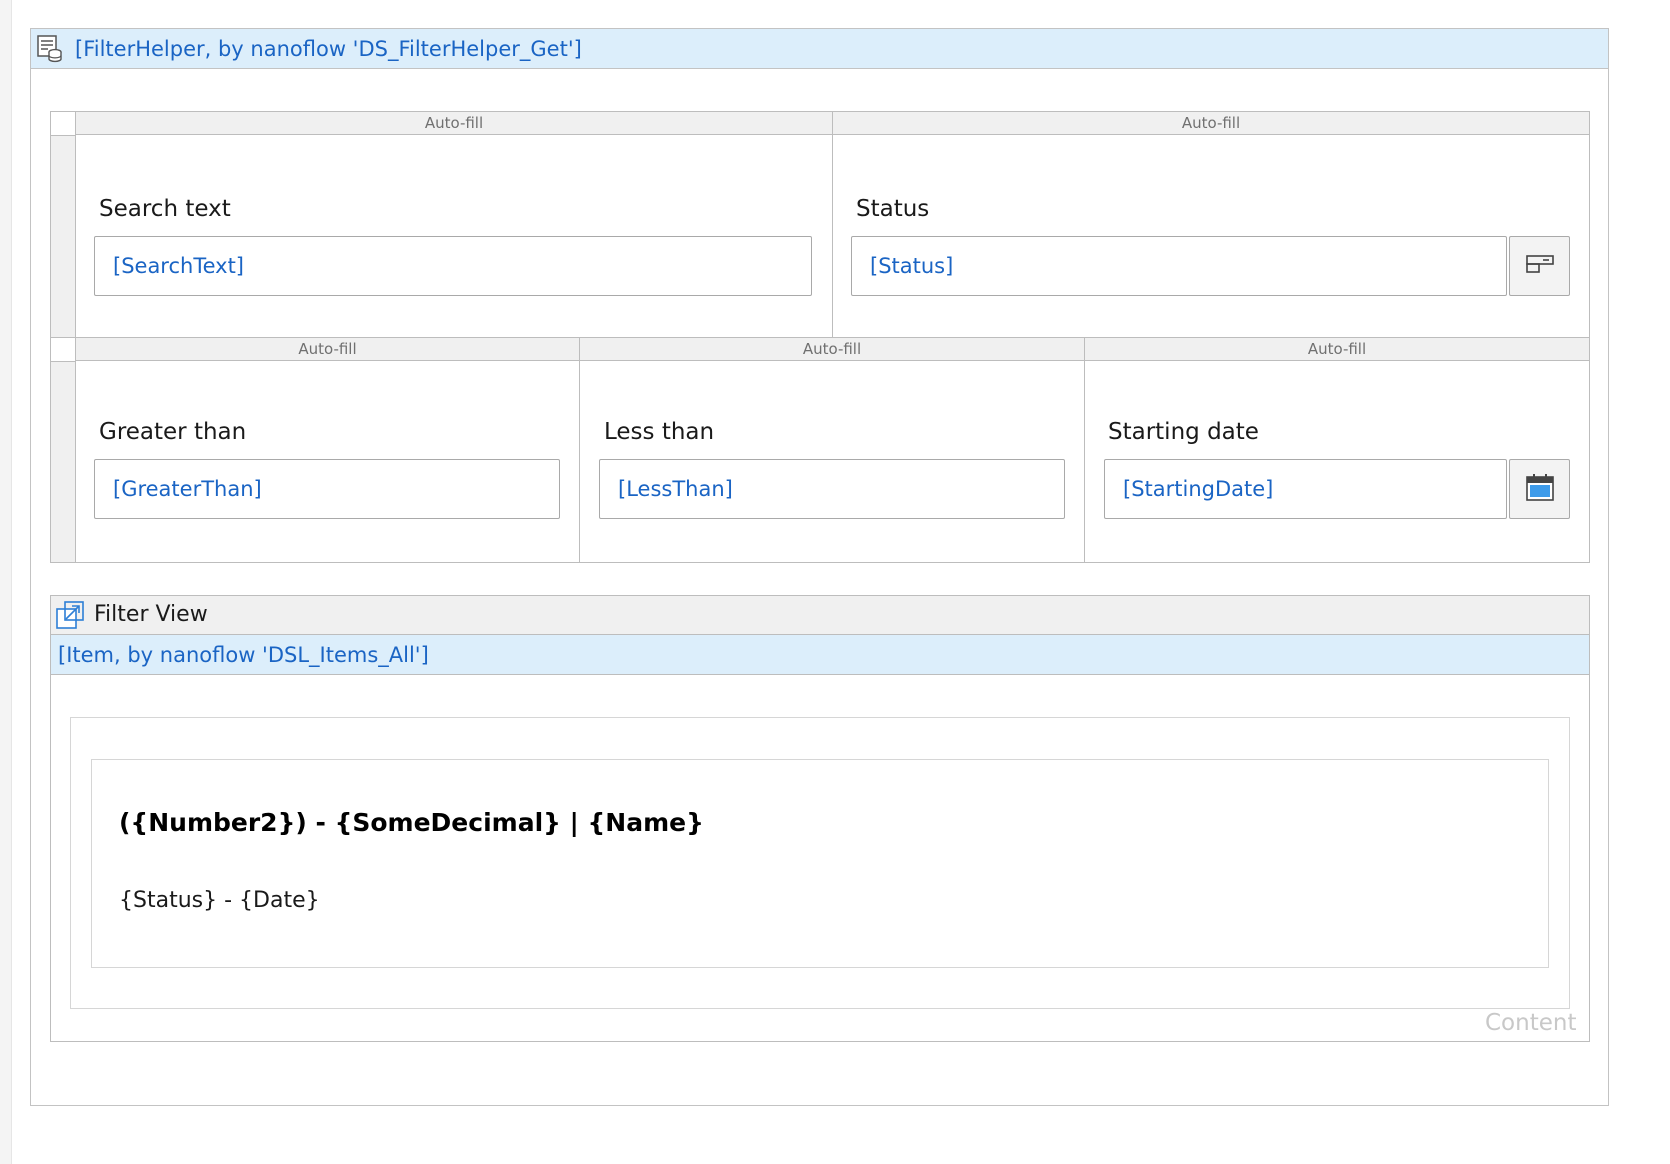 The height and width of the screenshot is (1164, 1670). I want to click on greater-than-label: Greater than, so click(173, 432).